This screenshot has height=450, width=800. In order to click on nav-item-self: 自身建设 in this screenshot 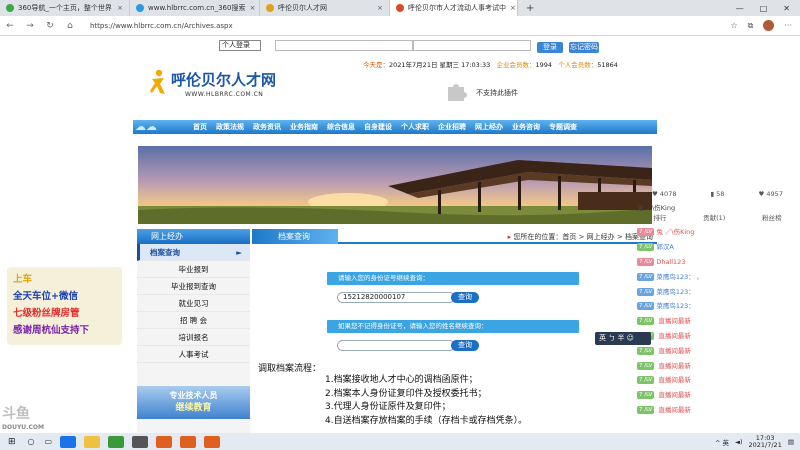, I will do `click(378, 127)`.